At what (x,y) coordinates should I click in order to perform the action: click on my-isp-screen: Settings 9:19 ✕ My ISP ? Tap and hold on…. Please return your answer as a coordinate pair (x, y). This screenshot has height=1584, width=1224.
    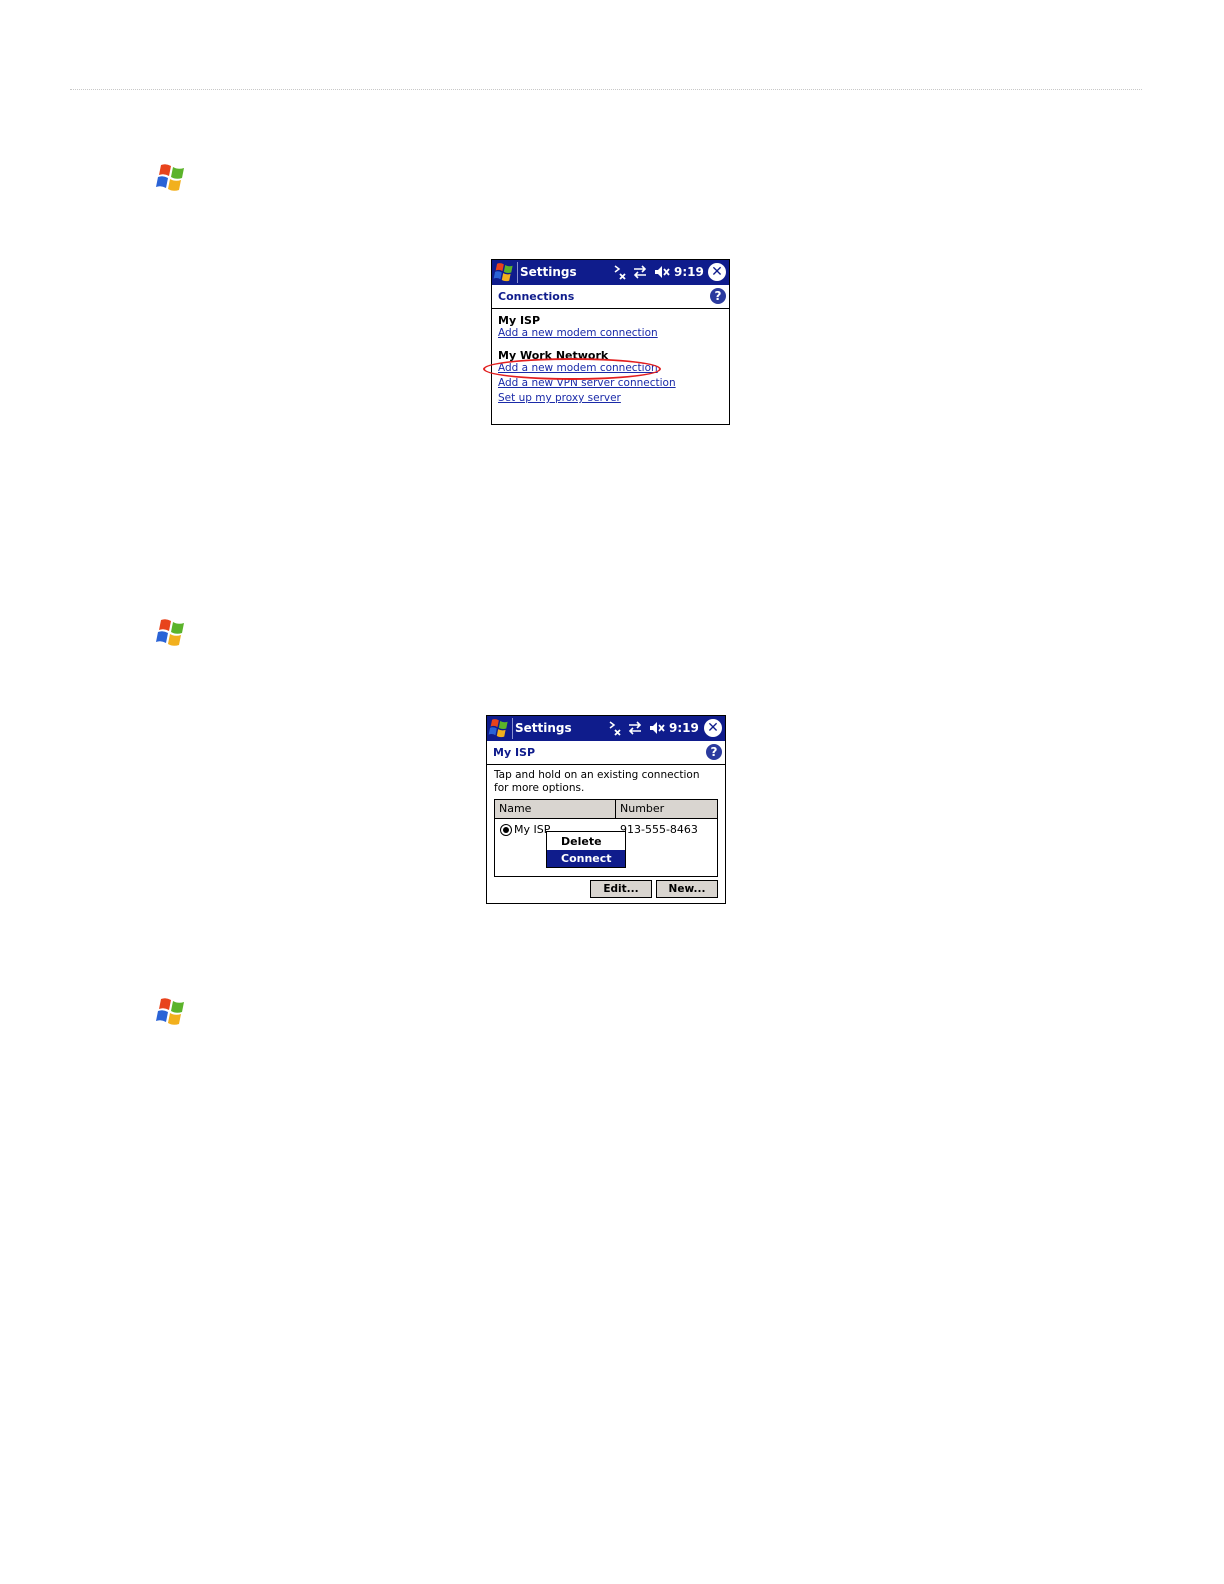
    Looking at the image, I should click on (606, 809).